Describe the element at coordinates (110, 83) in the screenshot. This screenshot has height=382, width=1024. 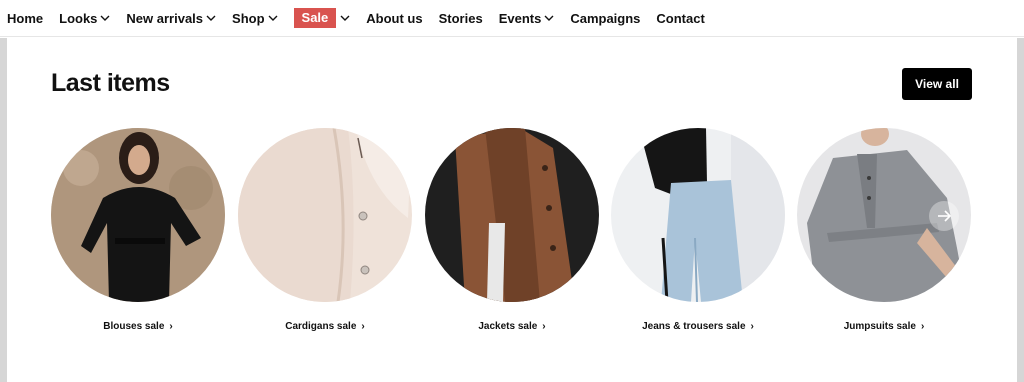
I see `section-title: Last items` at that location.